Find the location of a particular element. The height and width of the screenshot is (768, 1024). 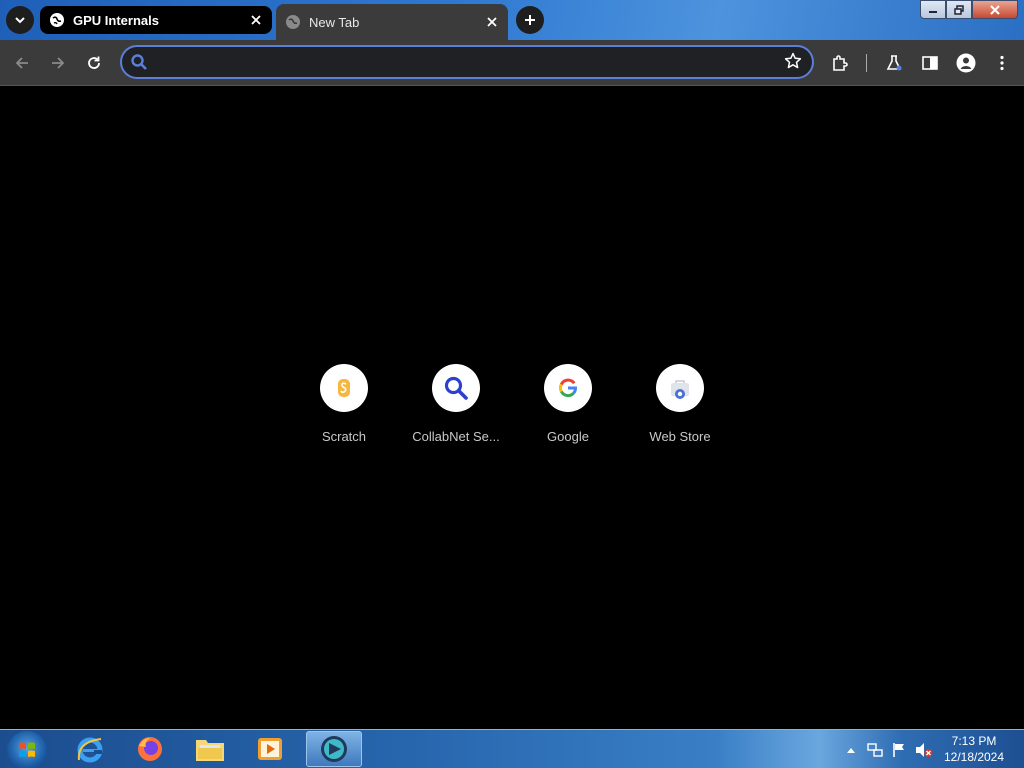

forward-button is located at coordinates (58, 63).